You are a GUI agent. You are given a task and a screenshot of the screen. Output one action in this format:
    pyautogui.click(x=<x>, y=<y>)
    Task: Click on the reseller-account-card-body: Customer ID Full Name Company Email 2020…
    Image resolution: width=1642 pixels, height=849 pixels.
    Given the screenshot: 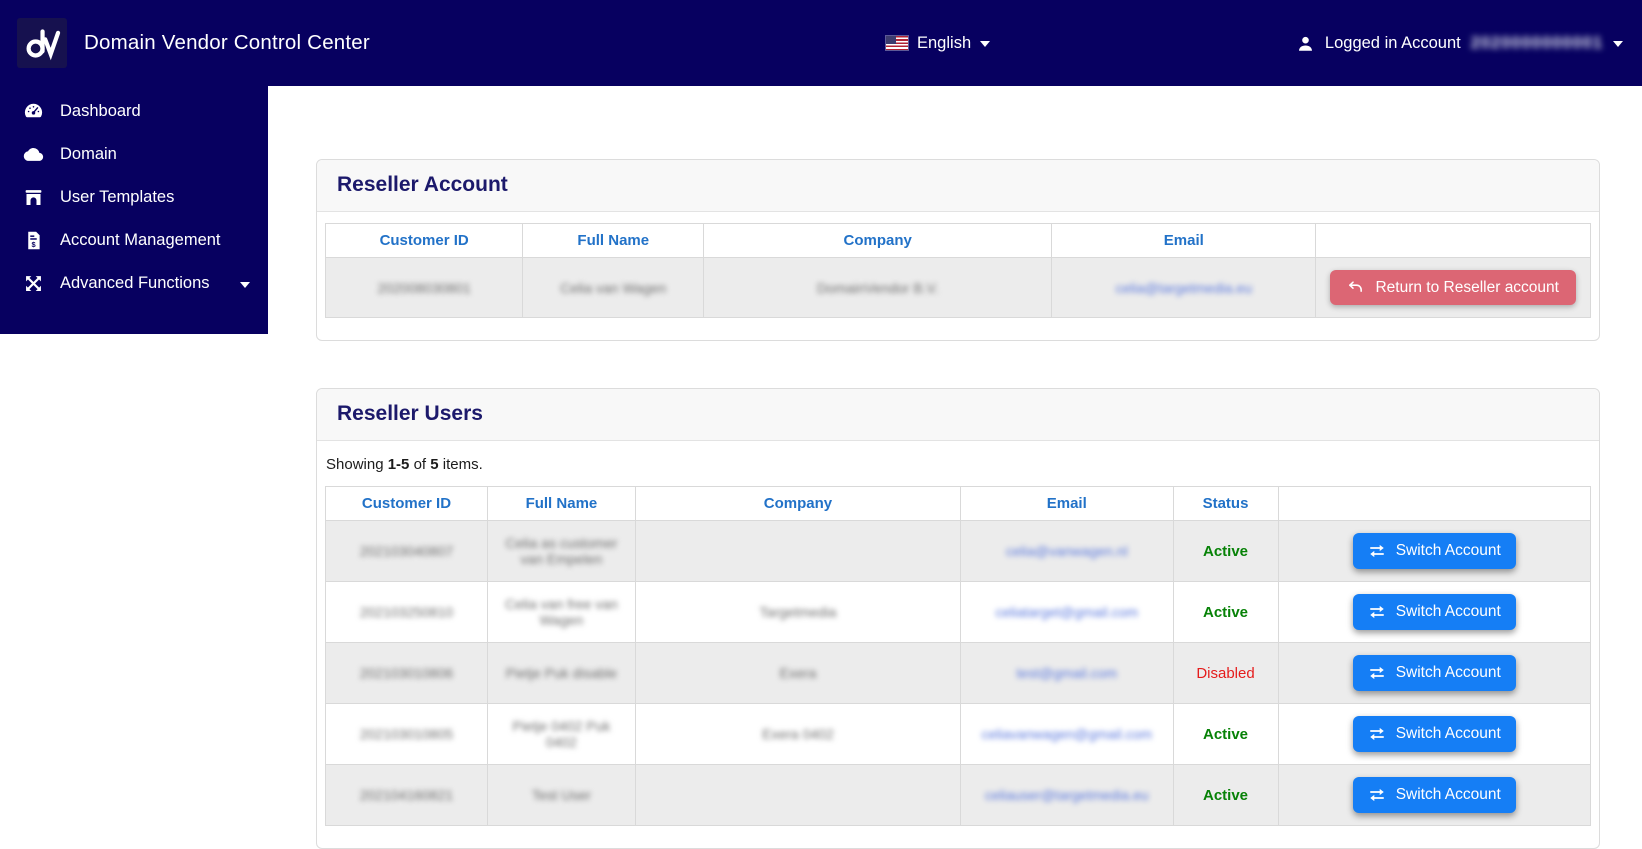 What is the action you would take?
    pyautogui.click(x=958, y=276)
    